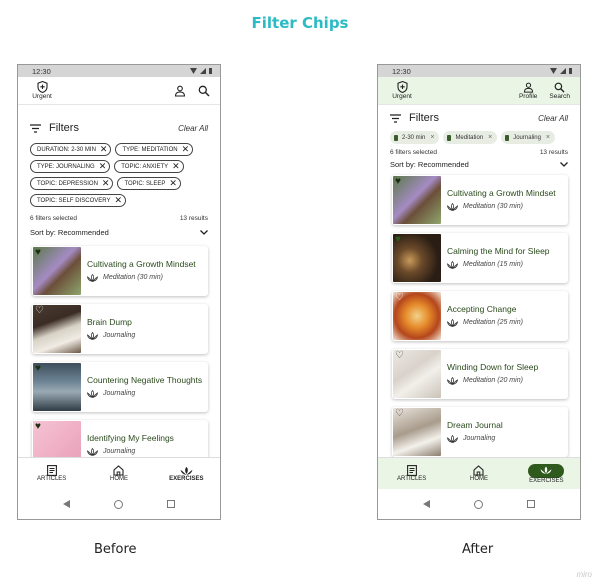 This screenshot has height=583, width=600. Describe the element at coordinates (479, 470) in the screenshot. I see `home-icon` at that location.